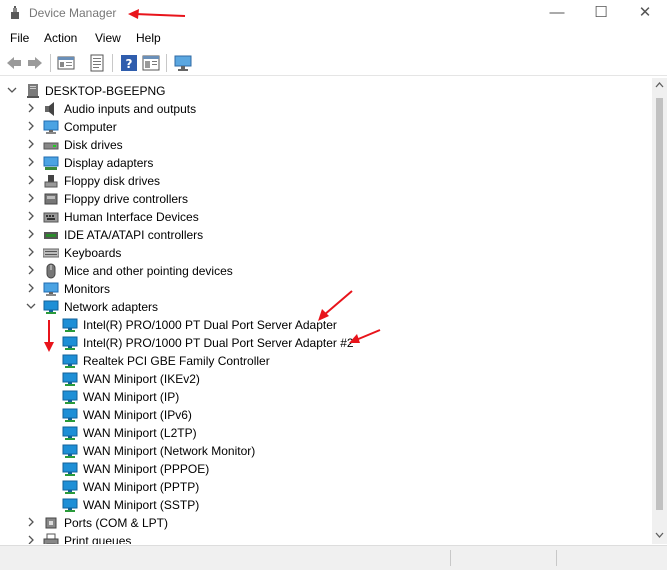 This screenshot has height=570, width=667. I want to click on adapter-label: WAN Miniport (Network Monitor), so click(169, 451).